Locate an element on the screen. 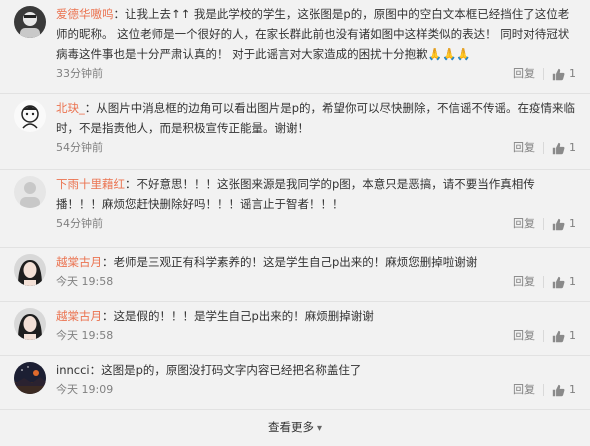  see-more-label: 查看更多 is located at coordinates (290, 427).